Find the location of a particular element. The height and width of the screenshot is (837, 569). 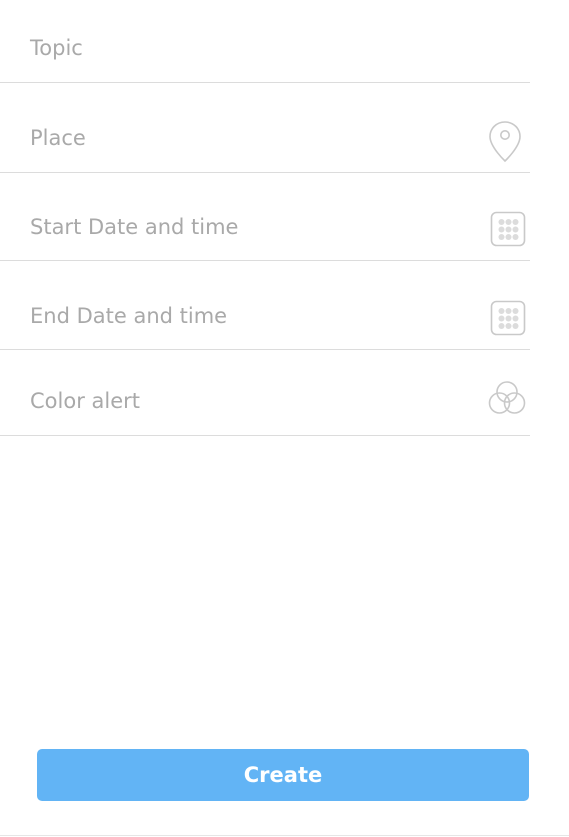

end-datetime-field: End Date and time is located at coordinates (265, 305).